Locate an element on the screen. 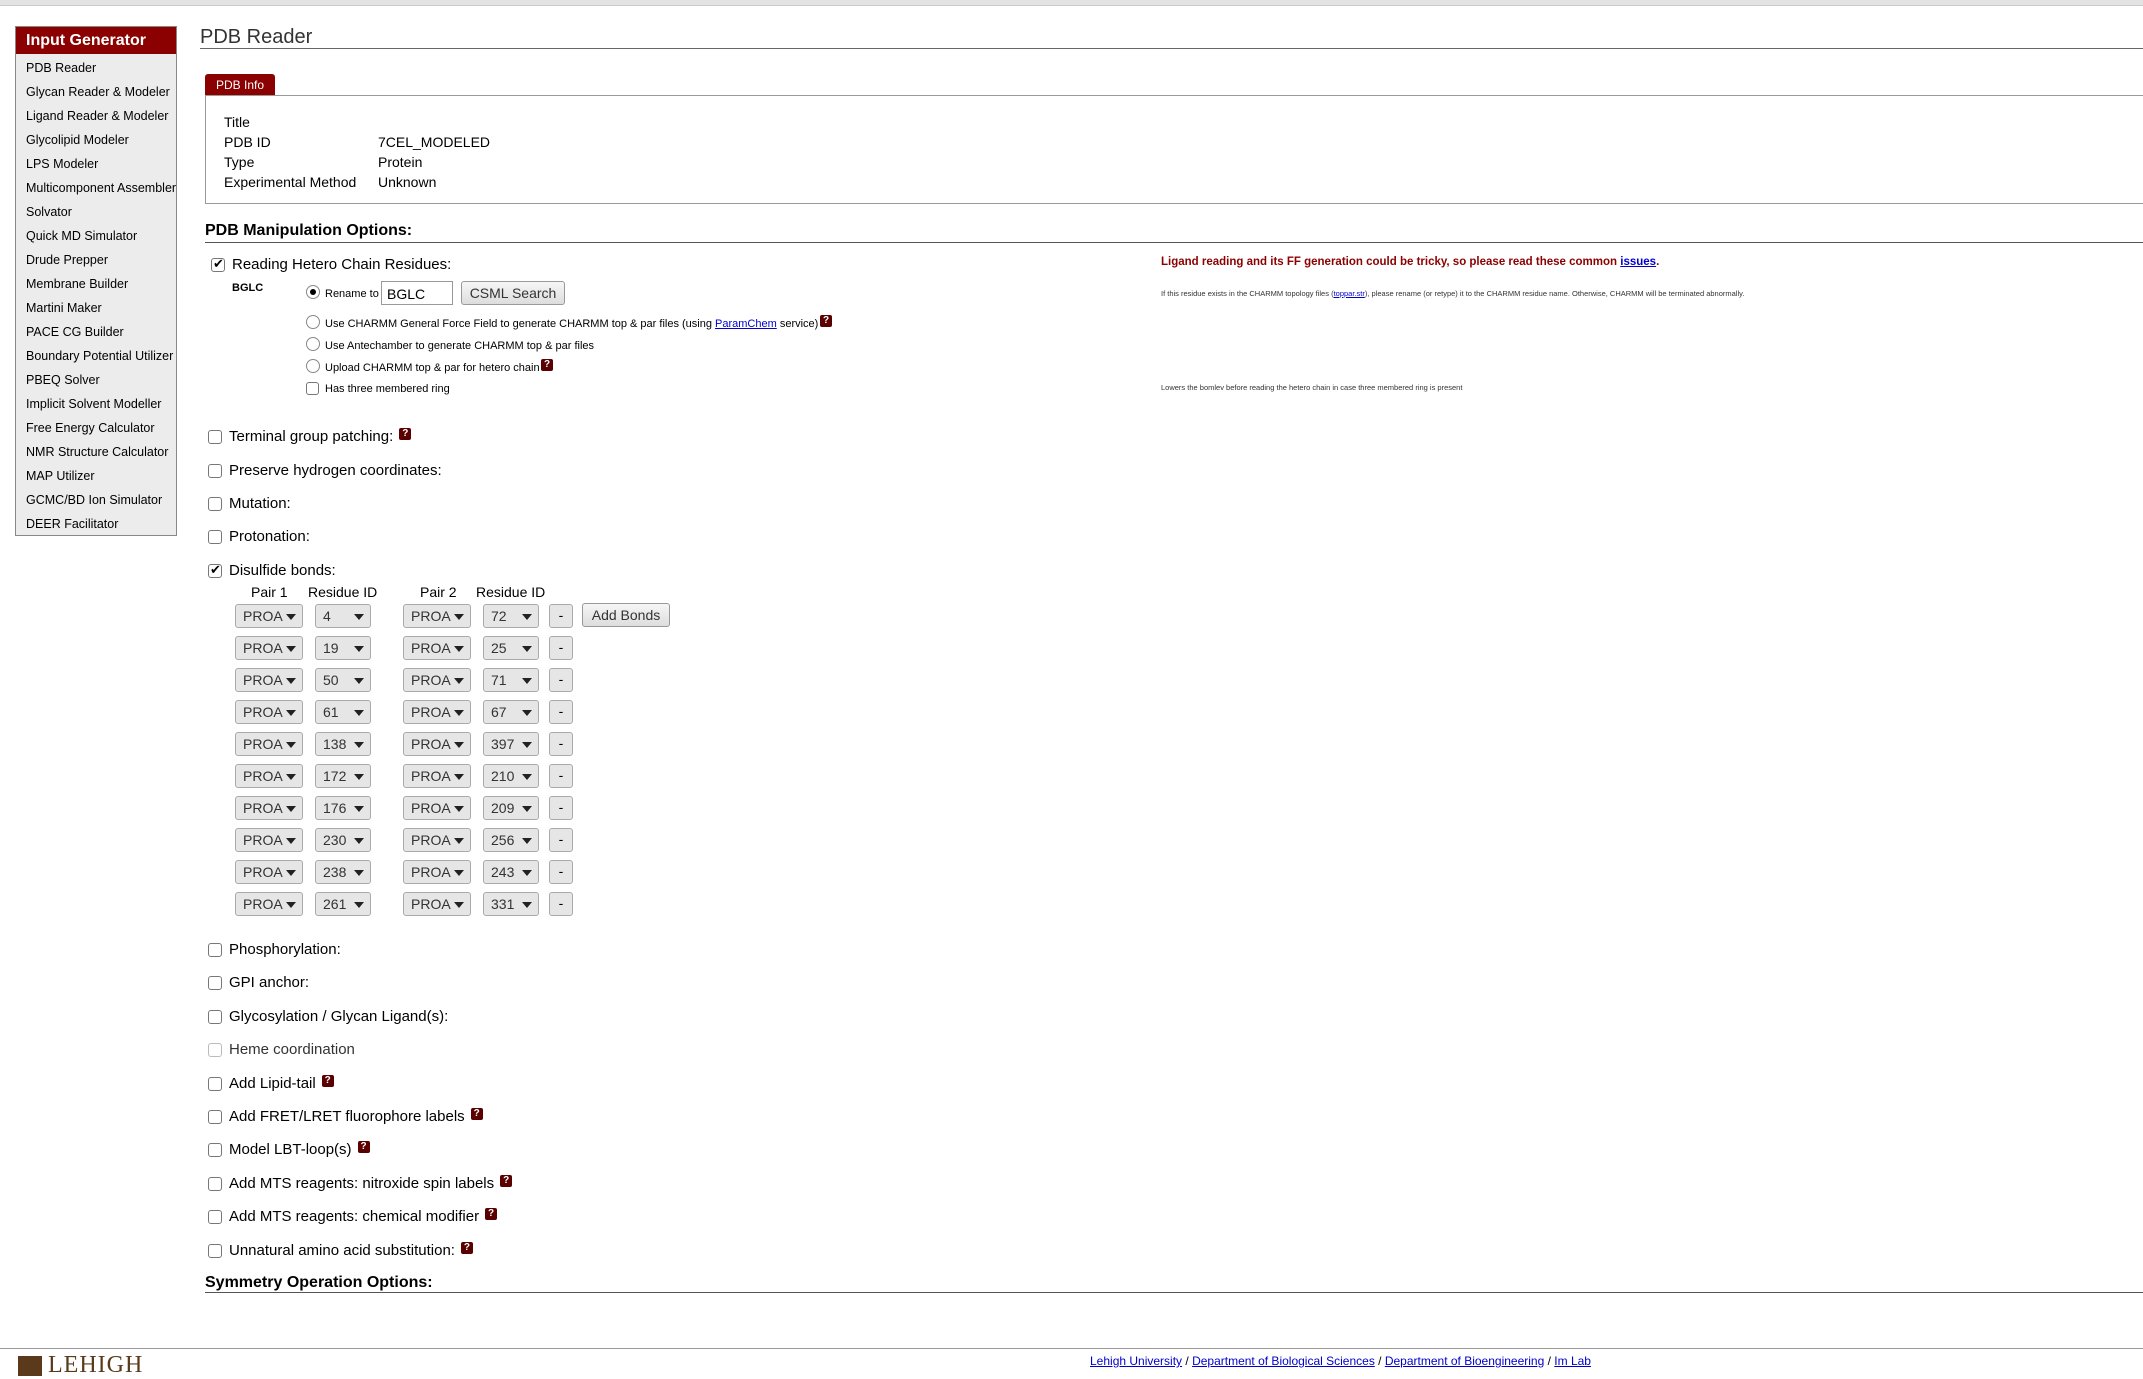 This screenshot has height=1379, width=2143. csml-search-button: CSML Search is located at coordinates (513, 293).